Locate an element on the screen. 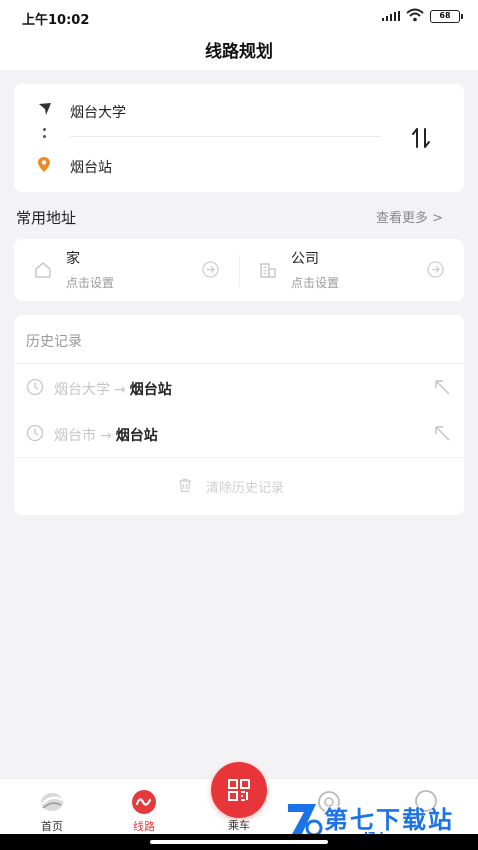 The height and width of the screenshot is (850, 478). view-more-link: 查看更多 > is located at coordinates (409, 216).